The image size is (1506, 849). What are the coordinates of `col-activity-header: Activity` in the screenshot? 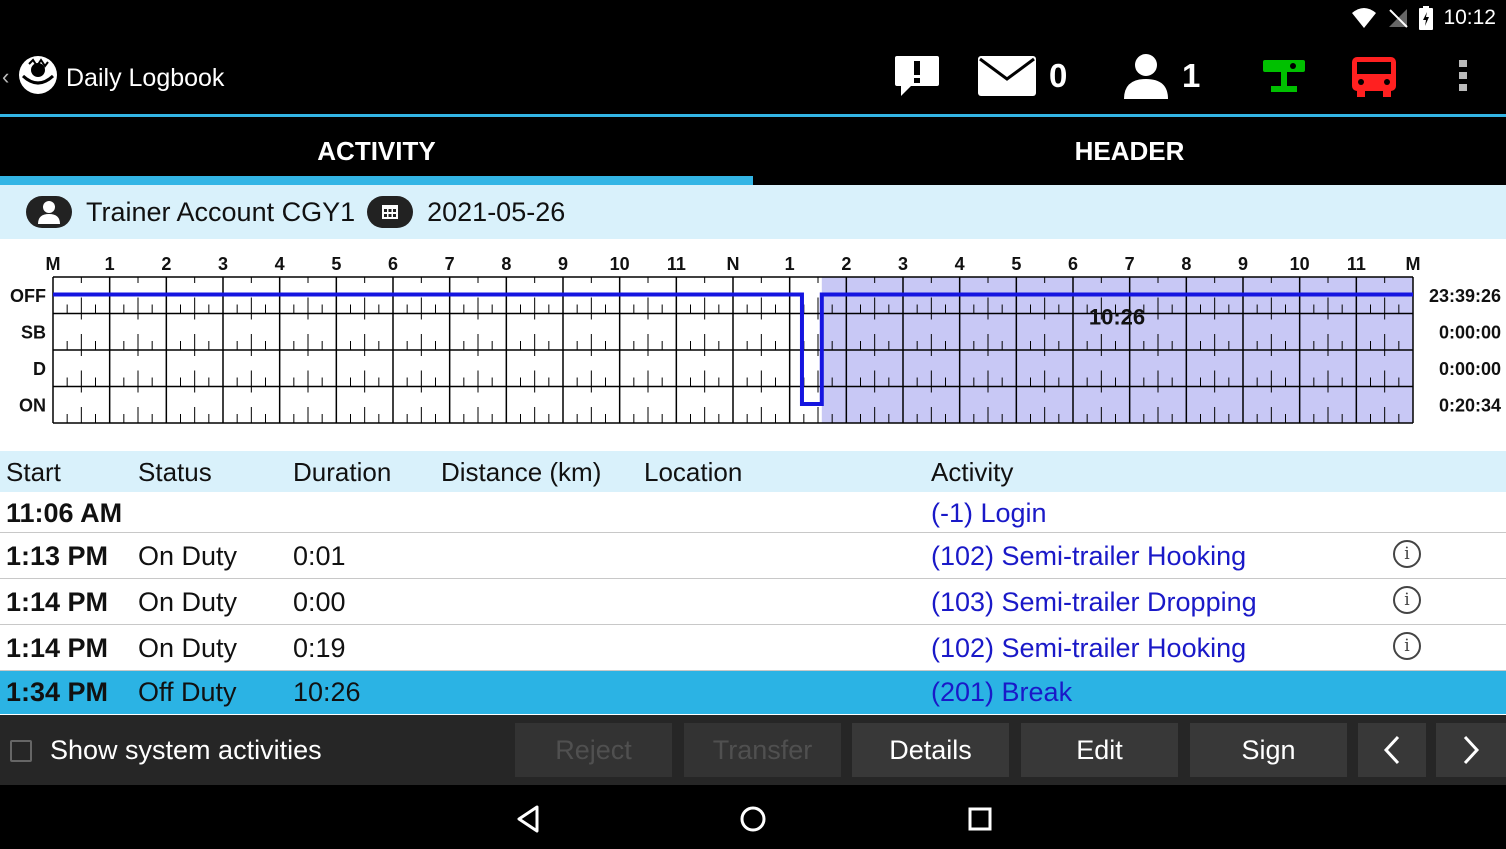 It's located at (972, 472).